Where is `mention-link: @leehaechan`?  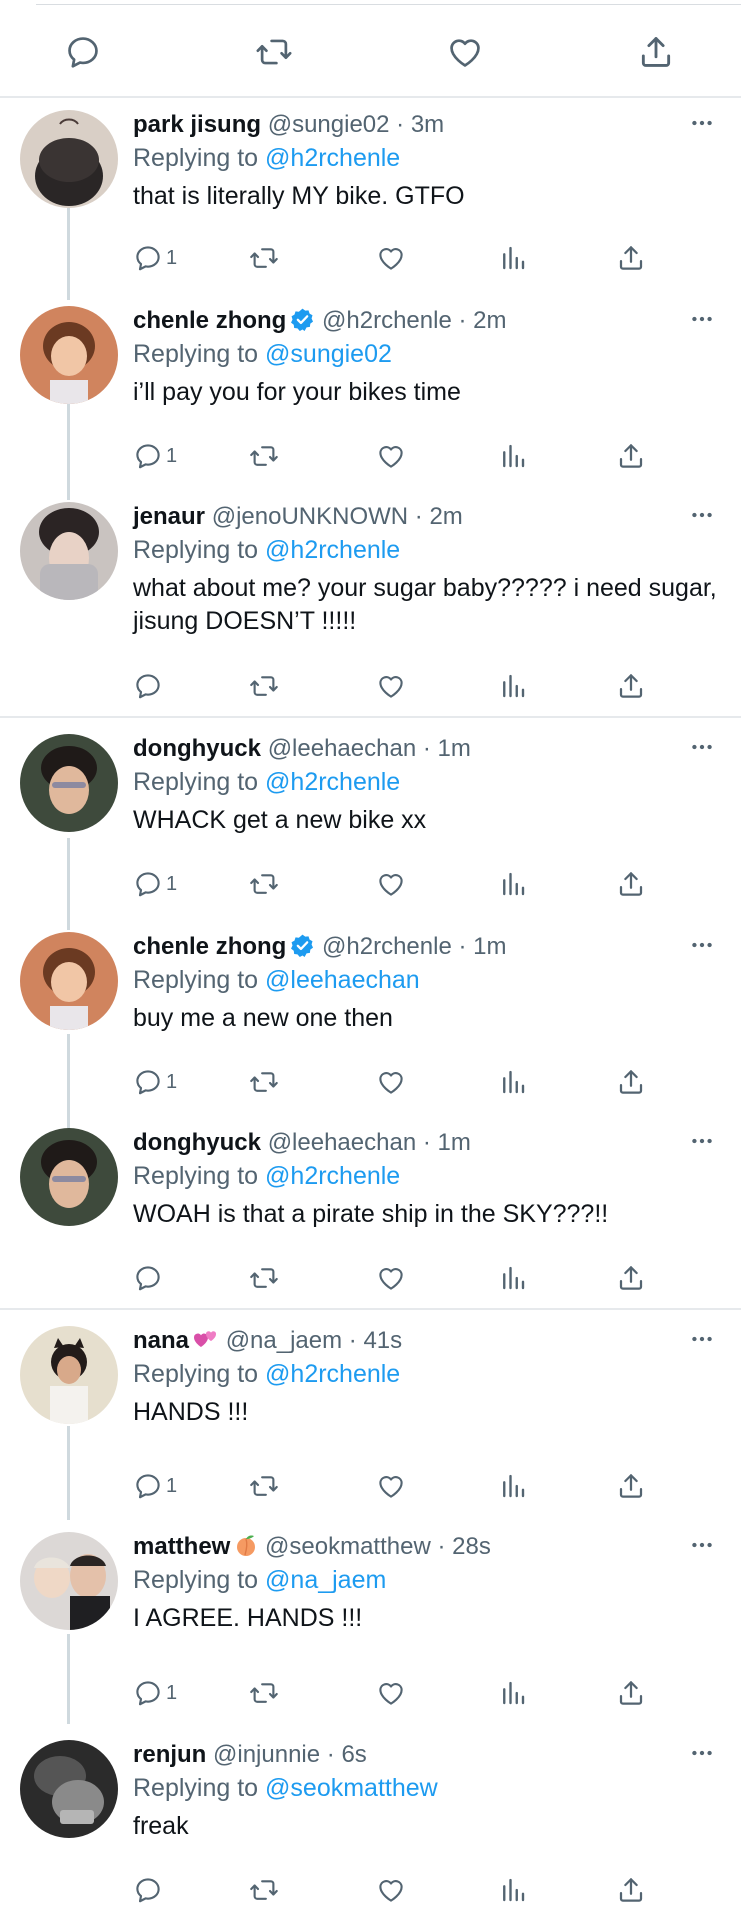 mention-link: @leehaechan is located at coordinates (342, 980).